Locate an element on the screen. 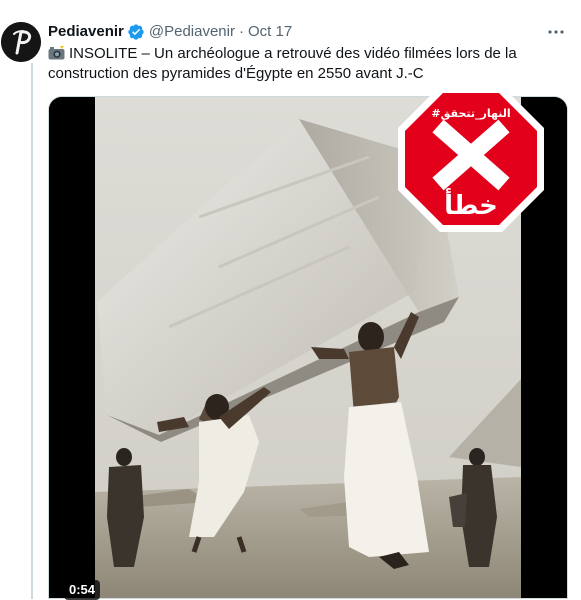 The width and height of the screenshot is (581, 600). author-display-name: Pediavenir is located at coordinates (86, 32).